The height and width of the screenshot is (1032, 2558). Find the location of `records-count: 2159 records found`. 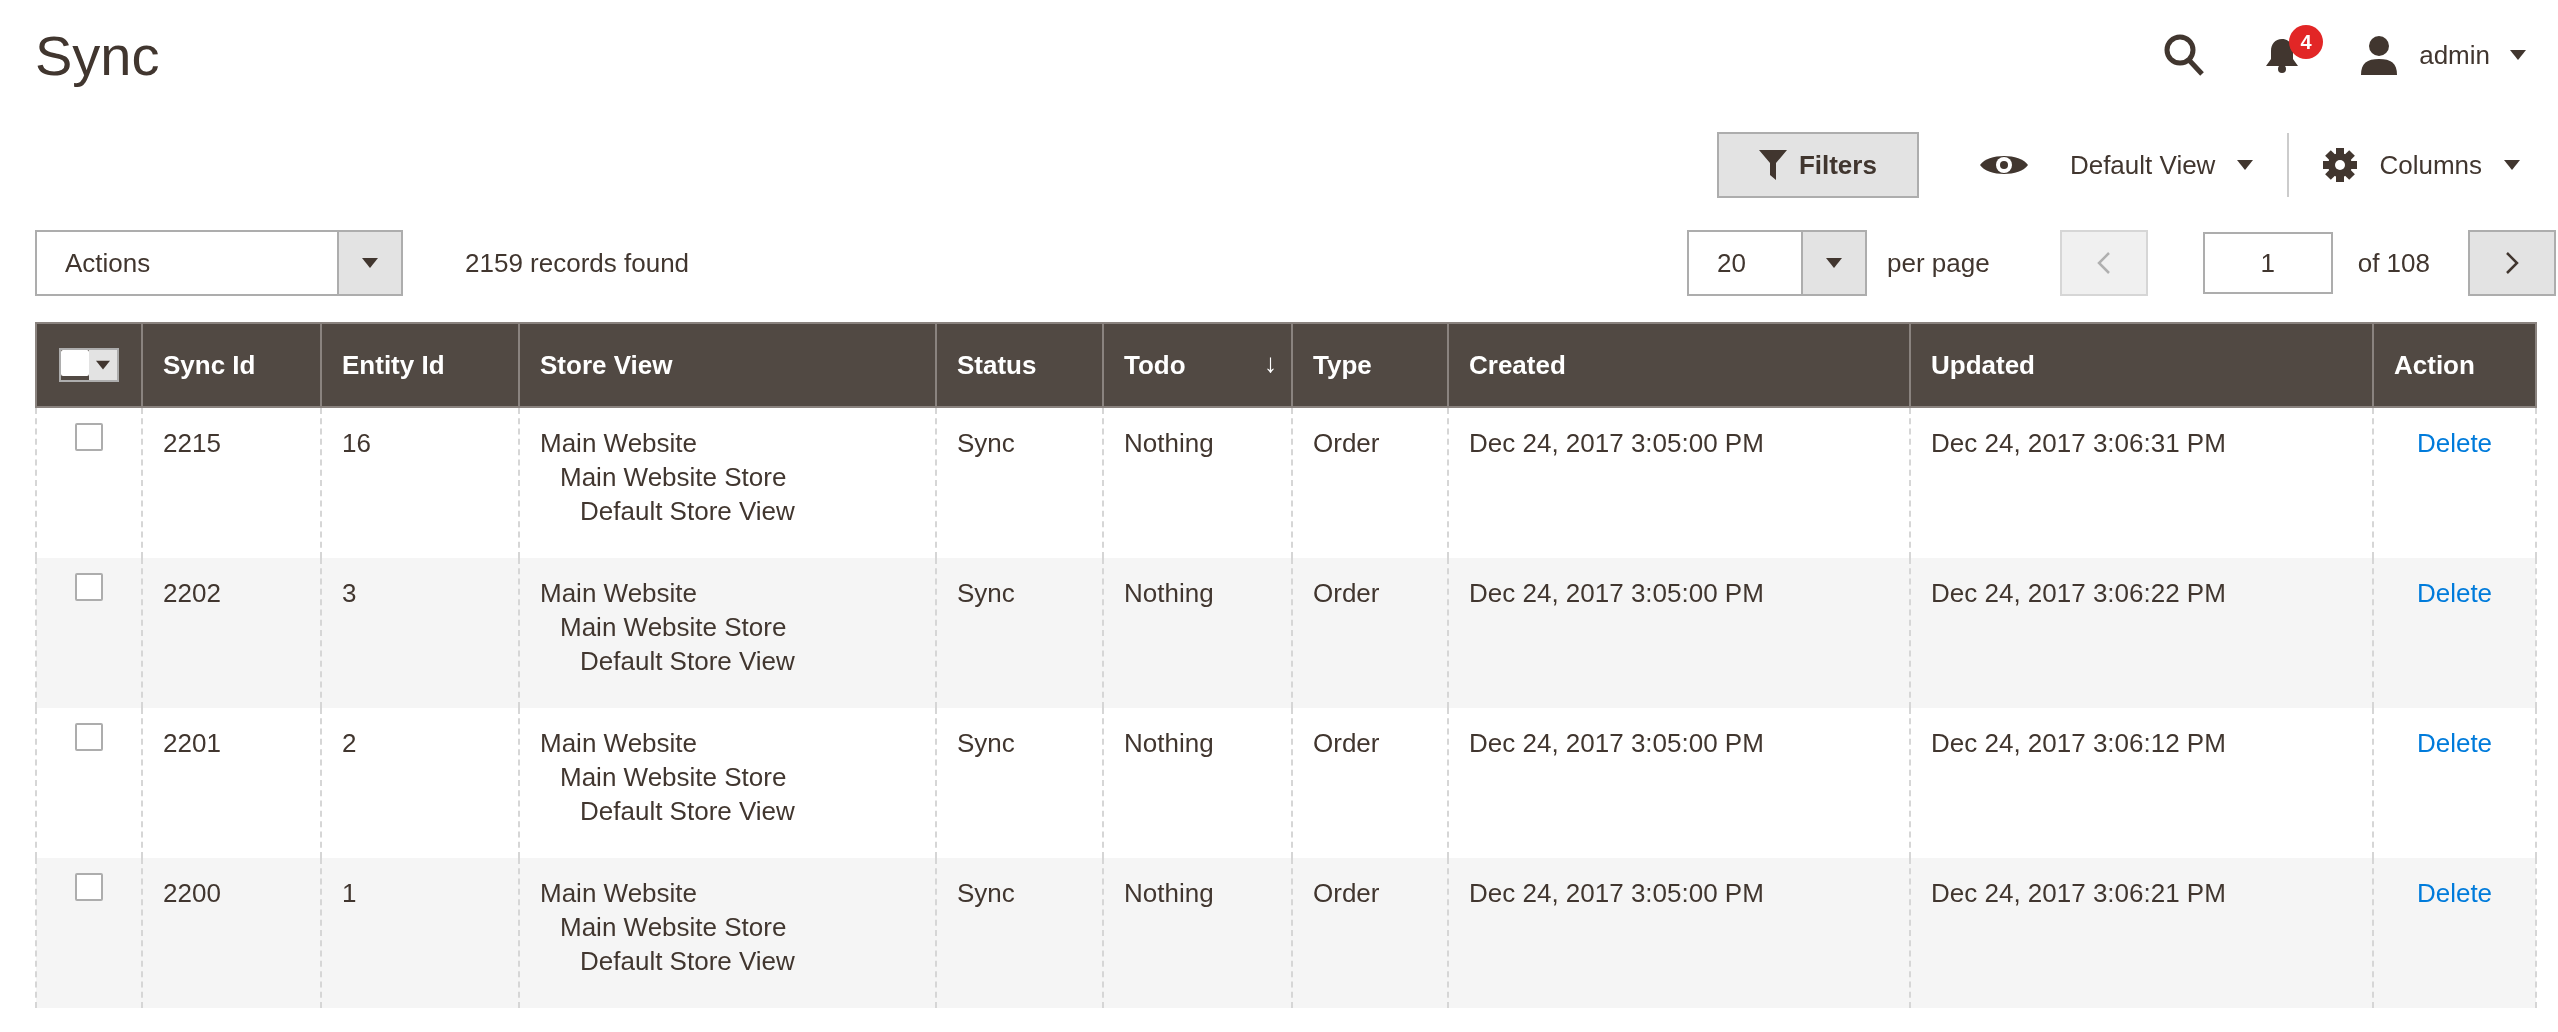

records-count: 2159 records found is located at coordinates (578, 263).